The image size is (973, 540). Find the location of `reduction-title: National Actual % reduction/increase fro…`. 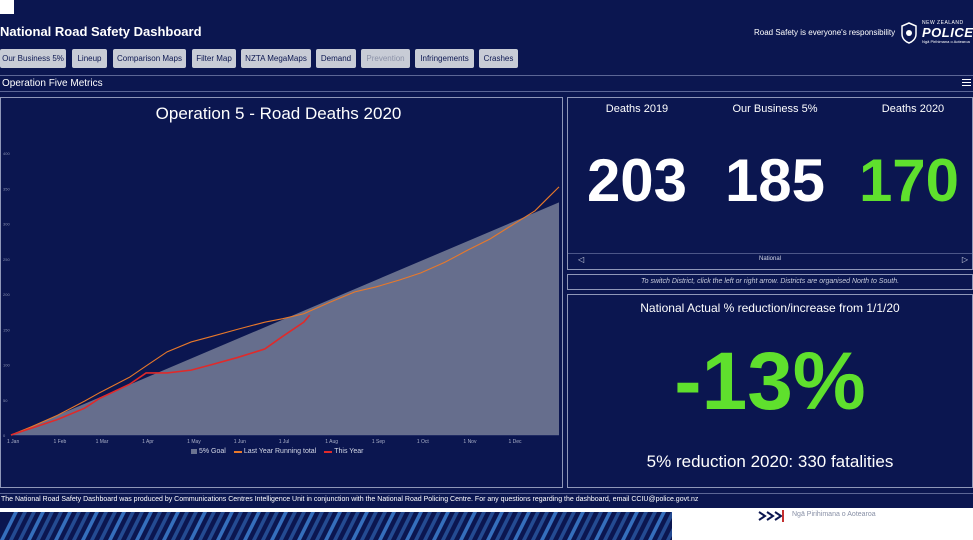

reduction-title: National Actual % reduction/increase fro… is located at coordinates (770, 308).